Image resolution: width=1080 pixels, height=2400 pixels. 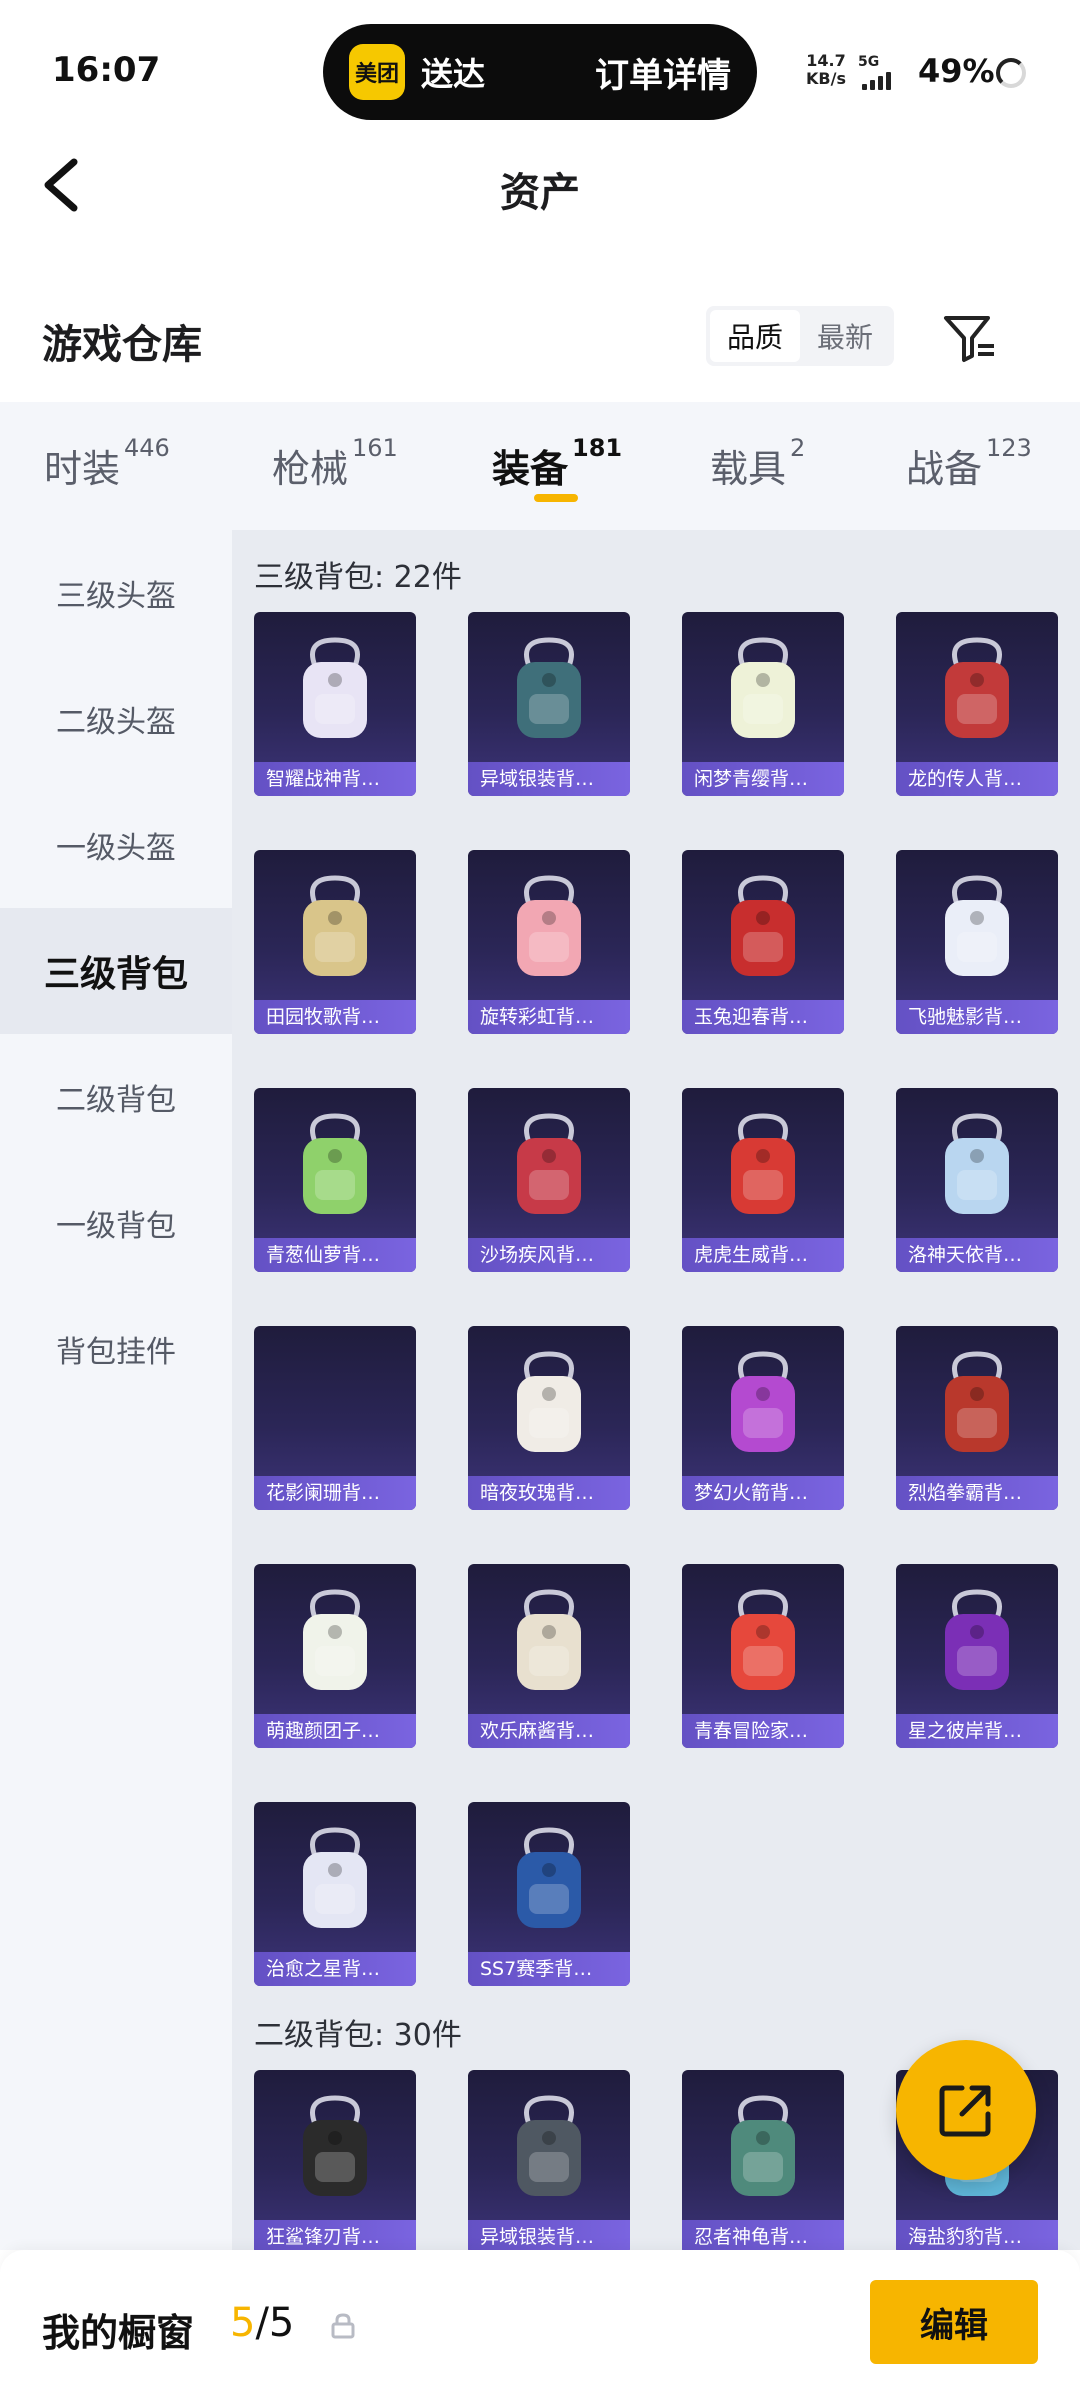 I want to click on tab-guns: 枪械 161, so click(x=335, y=463).